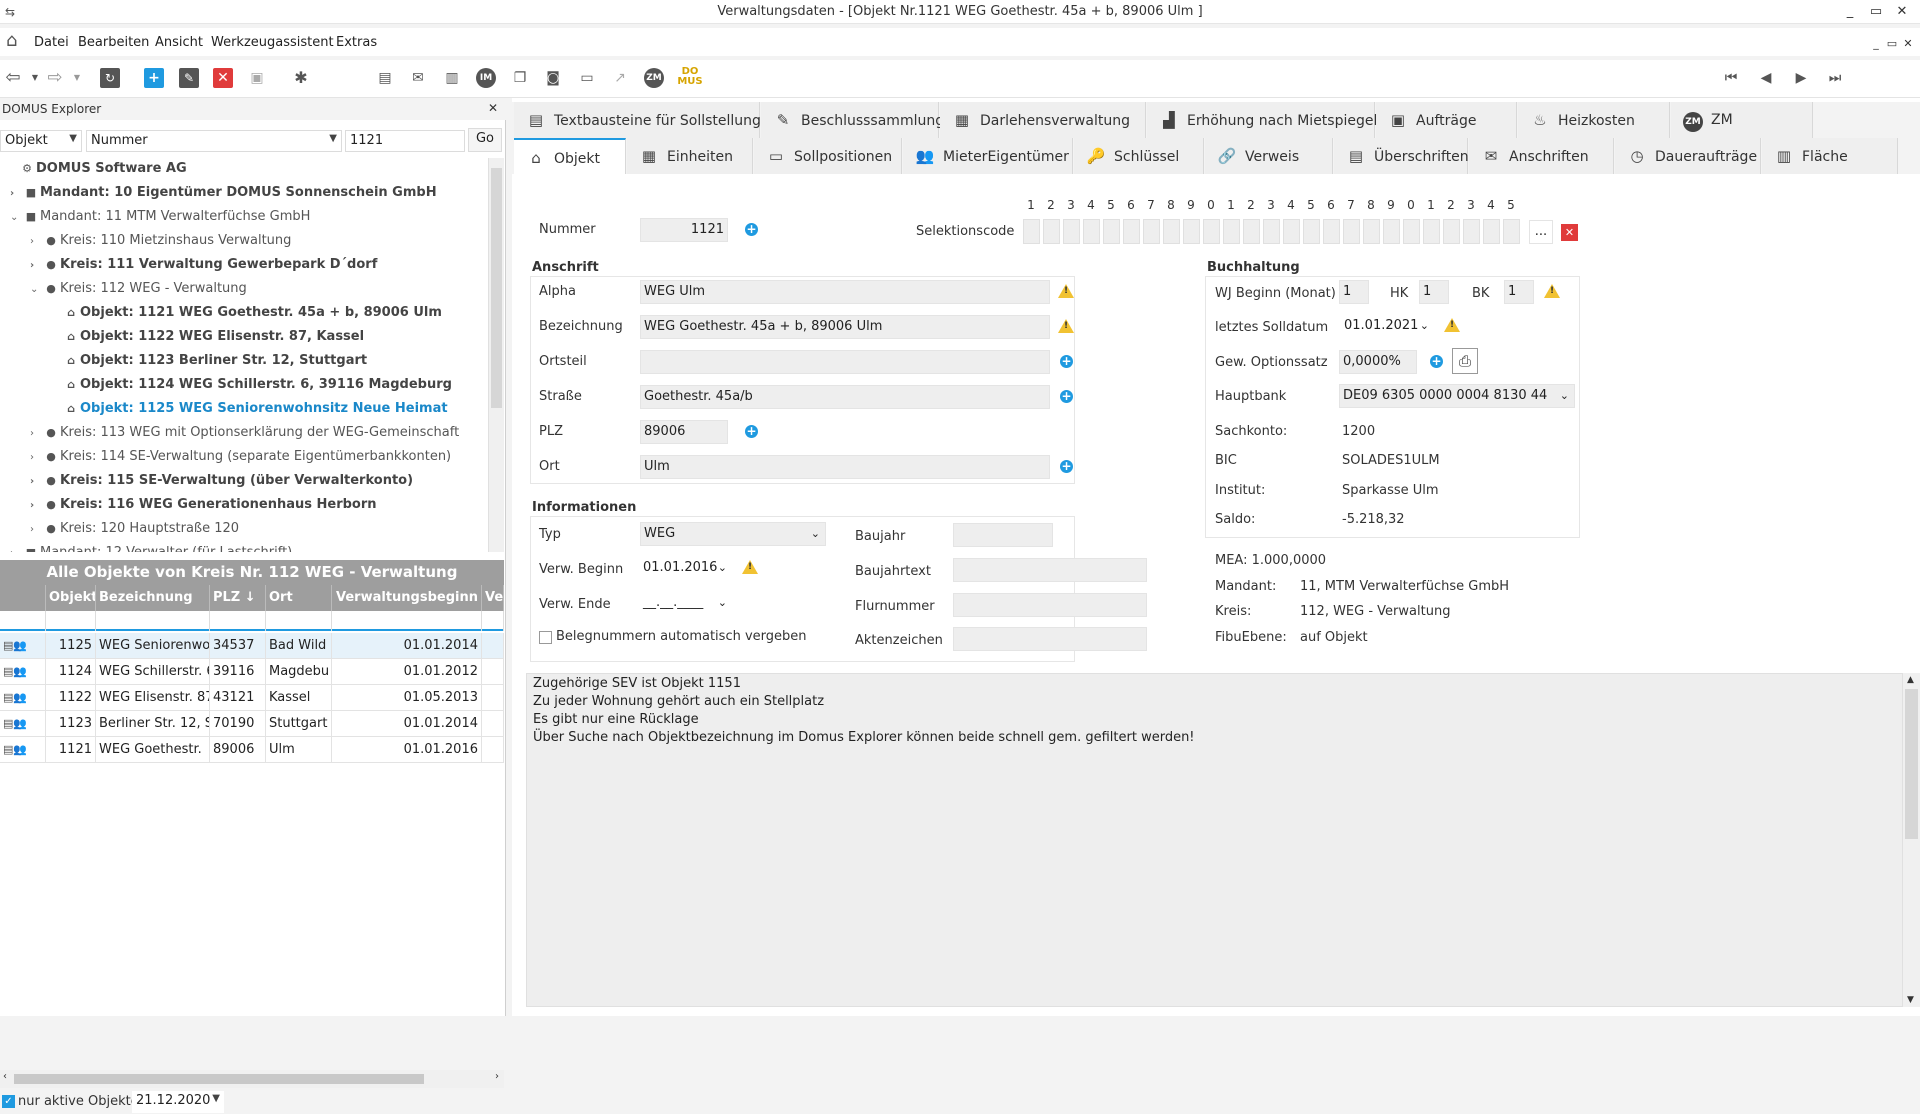 The width and height of the screenshot is (1920, 1114). What do you see at coordinates (733, 534) in the screenshot?
I see `typ-select: WEG ⌄` at bounding box center [733, 534].